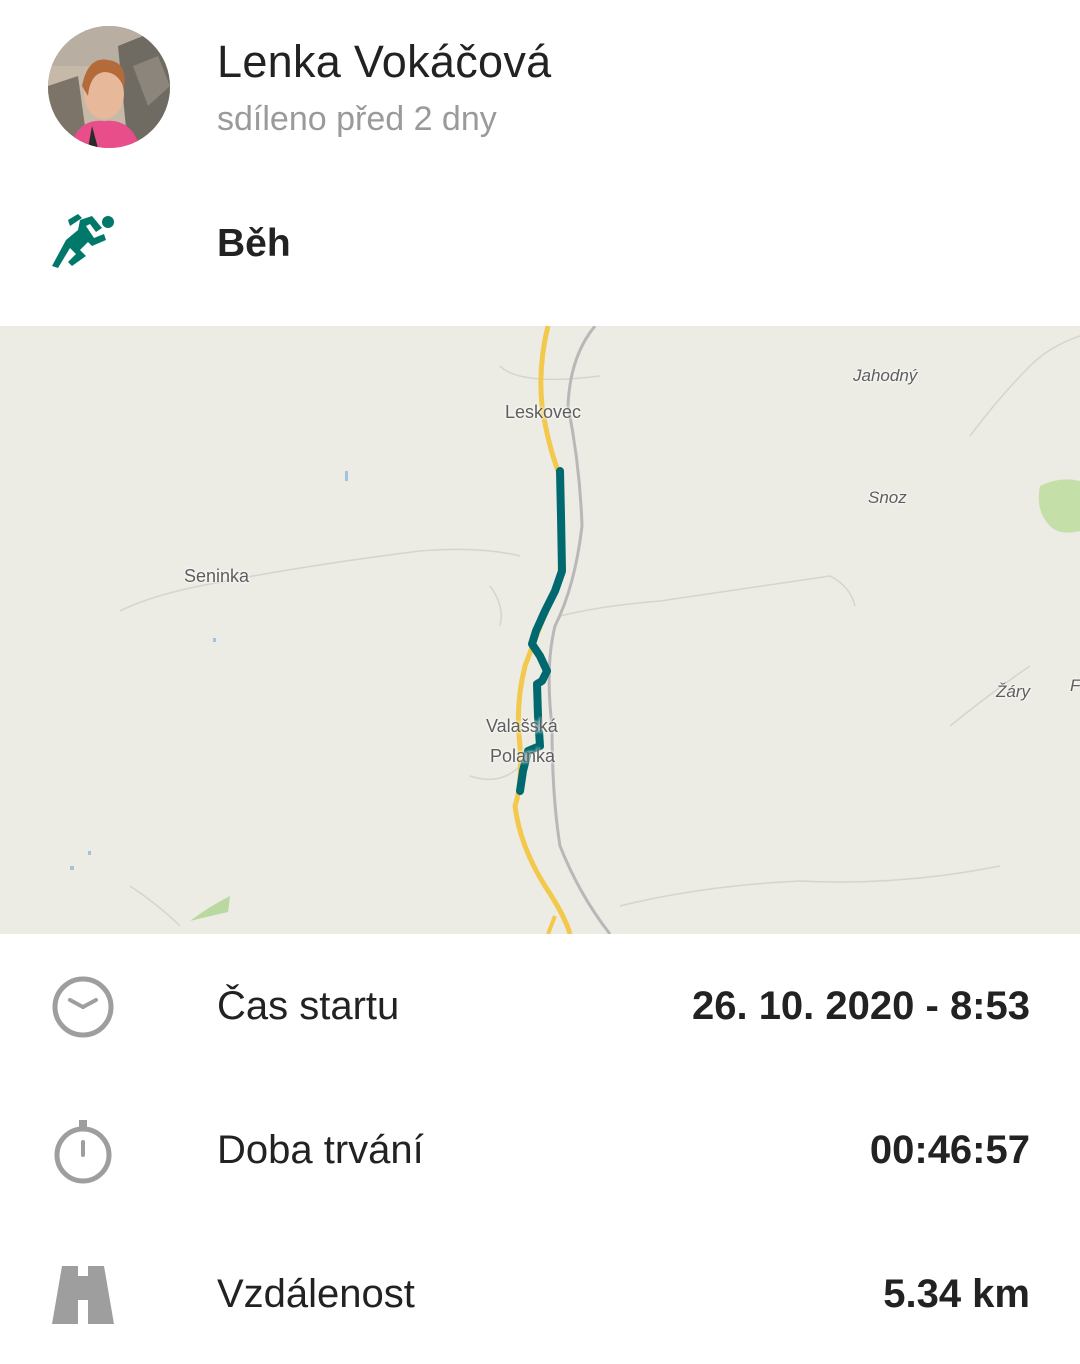 This screenshot has width=1080, height=1364. Describe the element at coordinates (1075, 685) in the screenshot. I see `place-label: F` at that location.